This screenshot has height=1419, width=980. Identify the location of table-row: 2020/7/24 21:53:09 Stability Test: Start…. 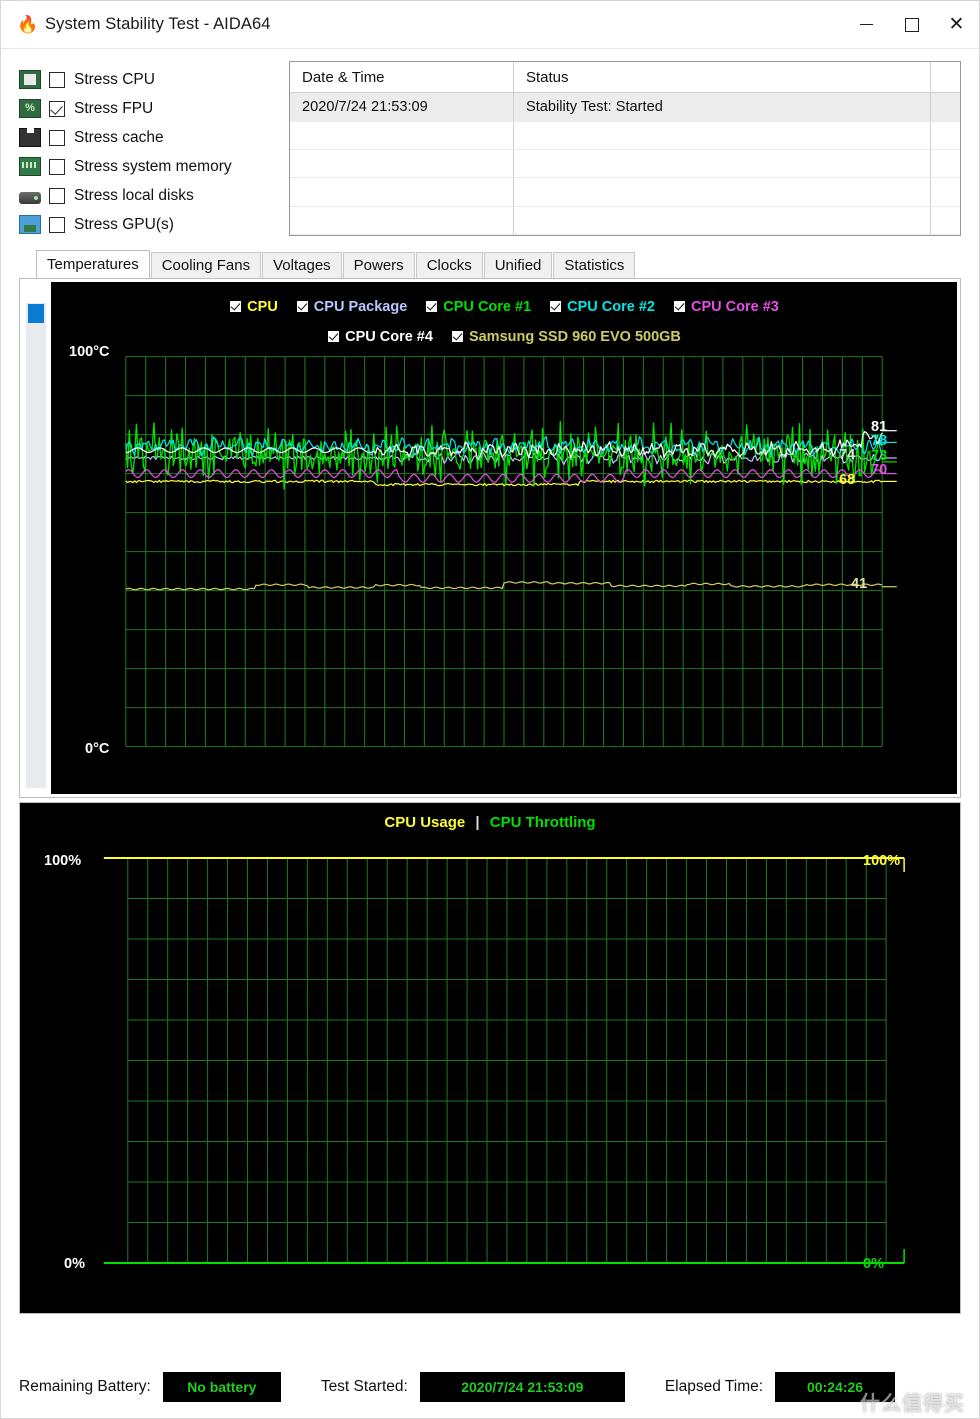
(625, 107).